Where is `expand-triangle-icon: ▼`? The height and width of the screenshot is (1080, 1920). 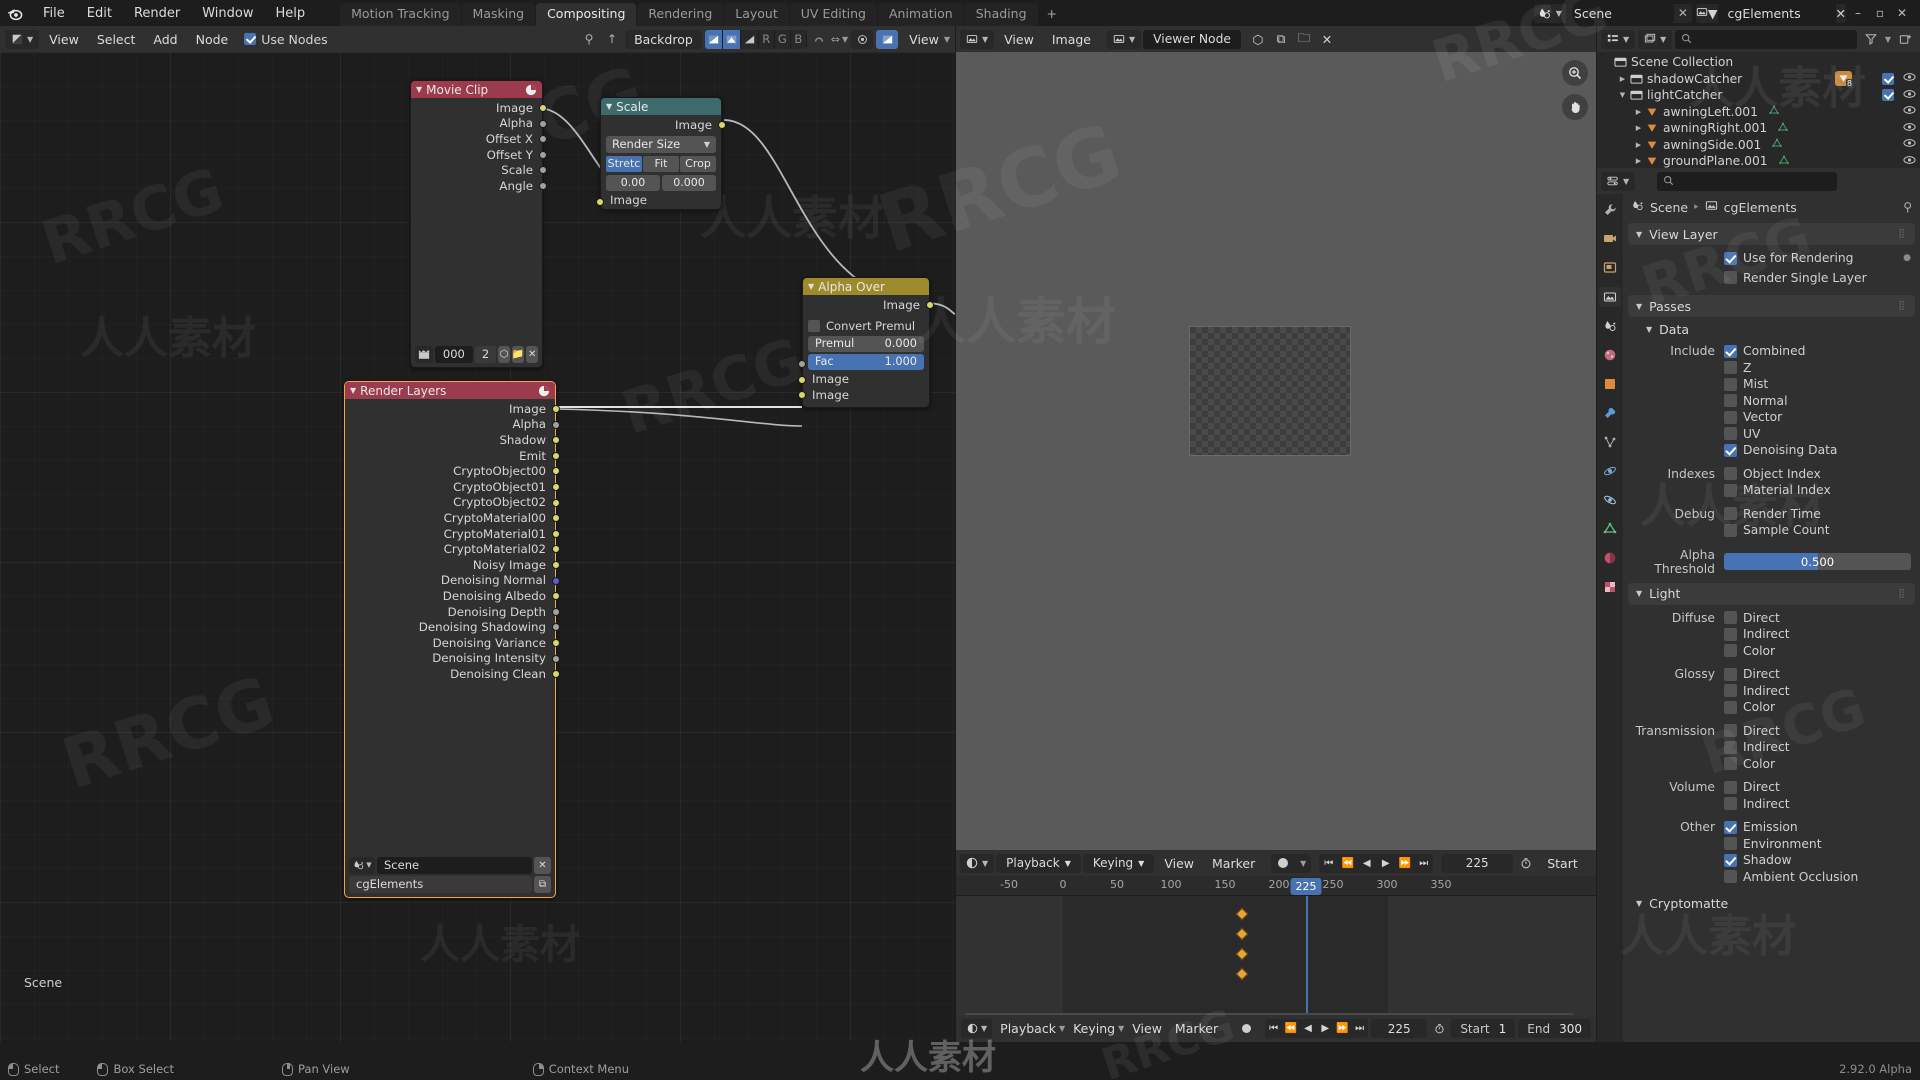 expand-triangle-icon: ▼ is located at coordinates (1639, 903).